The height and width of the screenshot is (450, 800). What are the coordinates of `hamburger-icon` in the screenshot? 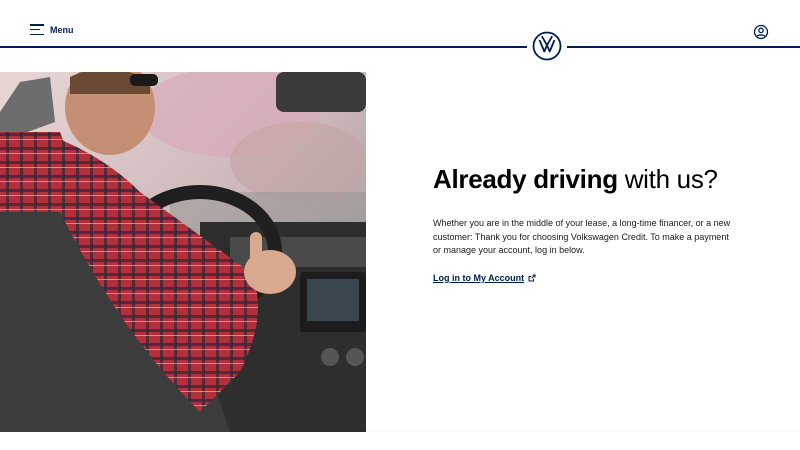 It's located at (37, 29).